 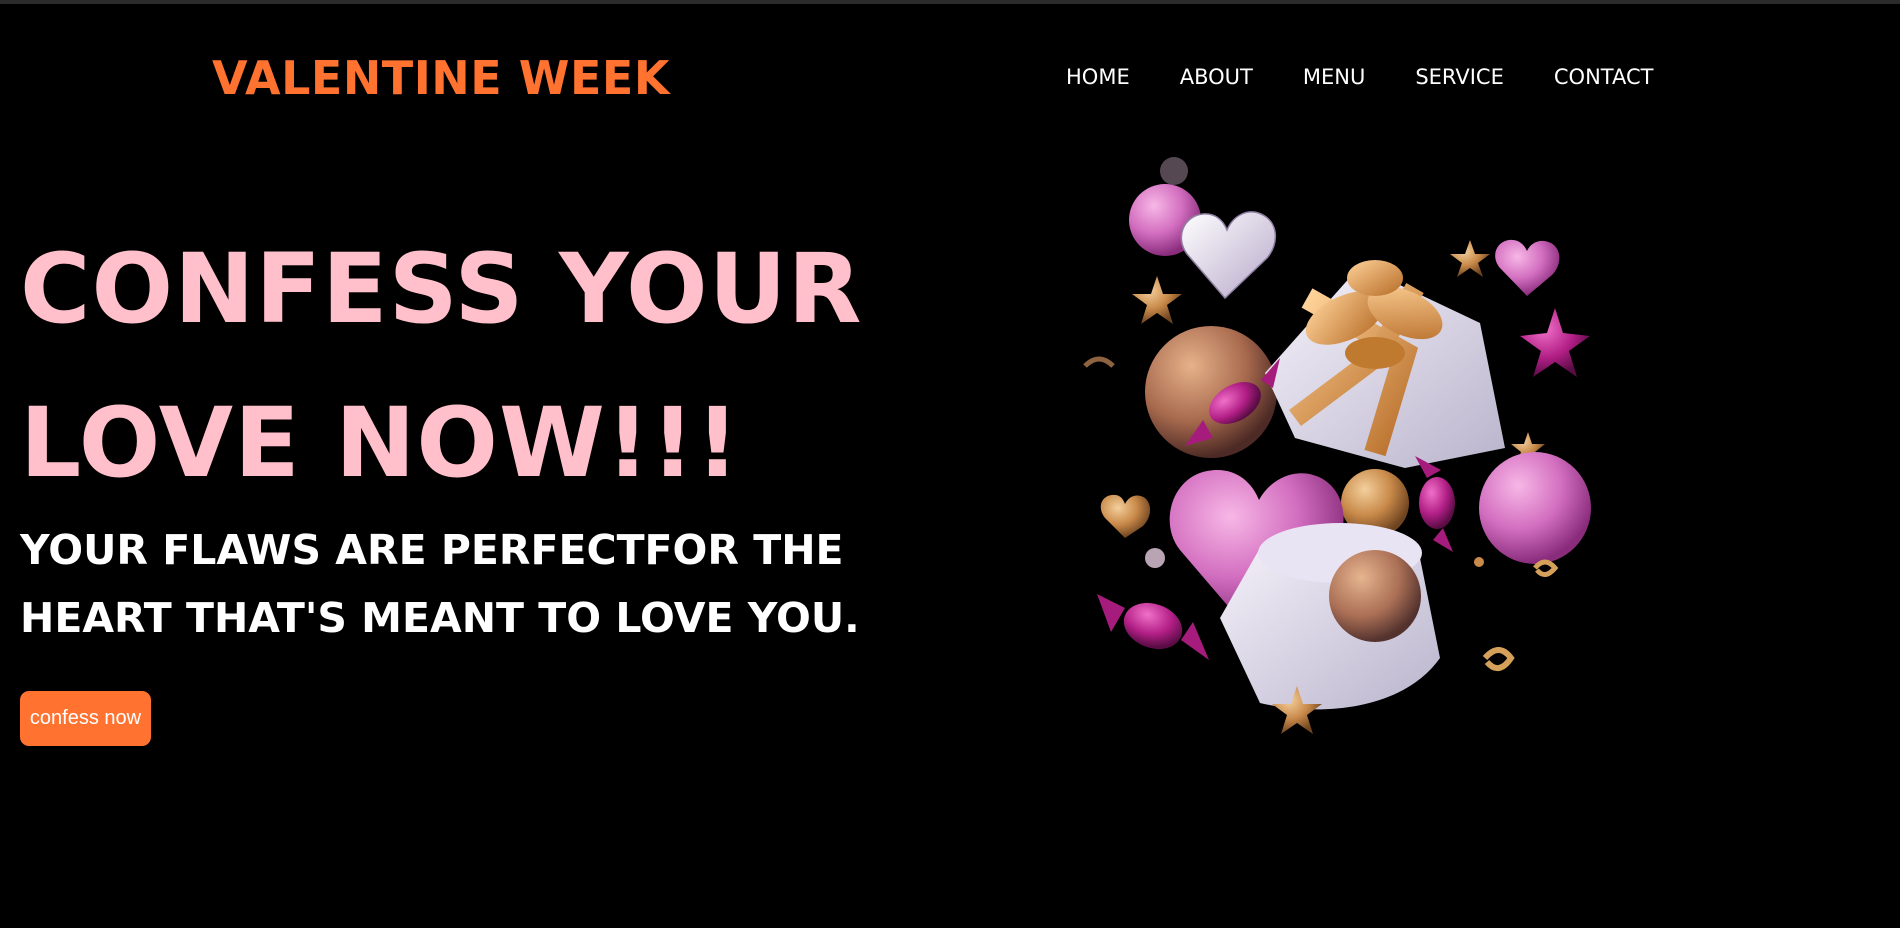 I want to click on nav-menu: MENU, so click(x=1334, y=77).